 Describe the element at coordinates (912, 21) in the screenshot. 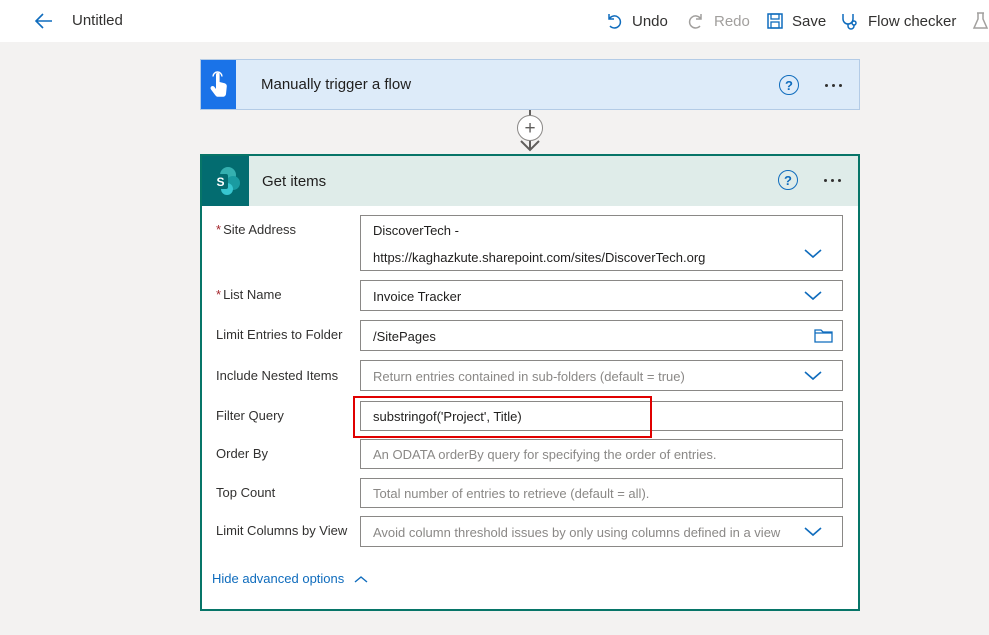

I see `flow-checker-label: Flow checker` at that location.